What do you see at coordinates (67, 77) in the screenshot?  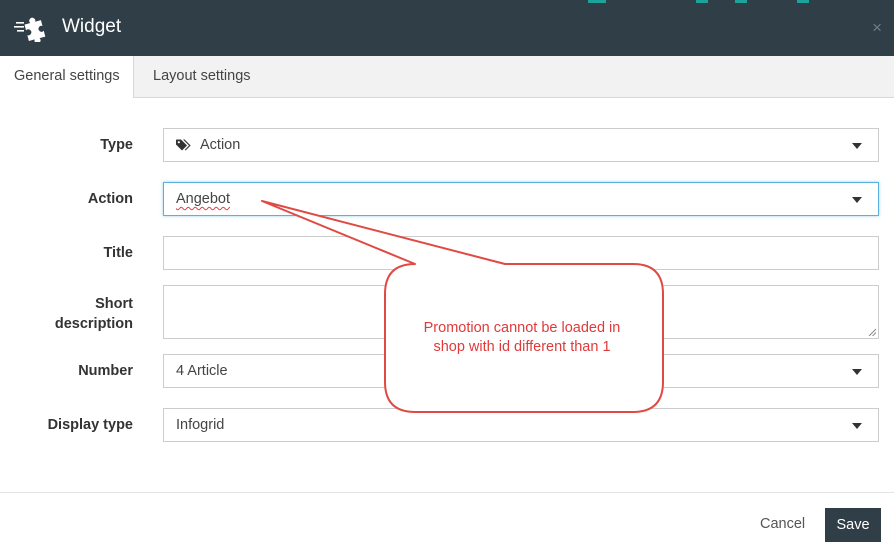 I see `tab-general-settings: General settings` at bounding box center [67, 77].